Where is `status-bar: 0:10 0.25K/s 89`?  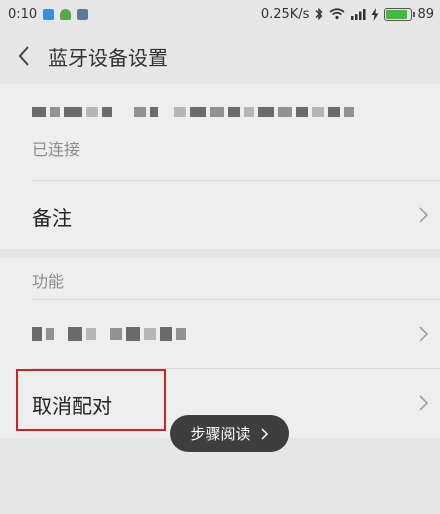
status-bar: 0:10 0.25K/s 89 is located at coordinates (220, 14).